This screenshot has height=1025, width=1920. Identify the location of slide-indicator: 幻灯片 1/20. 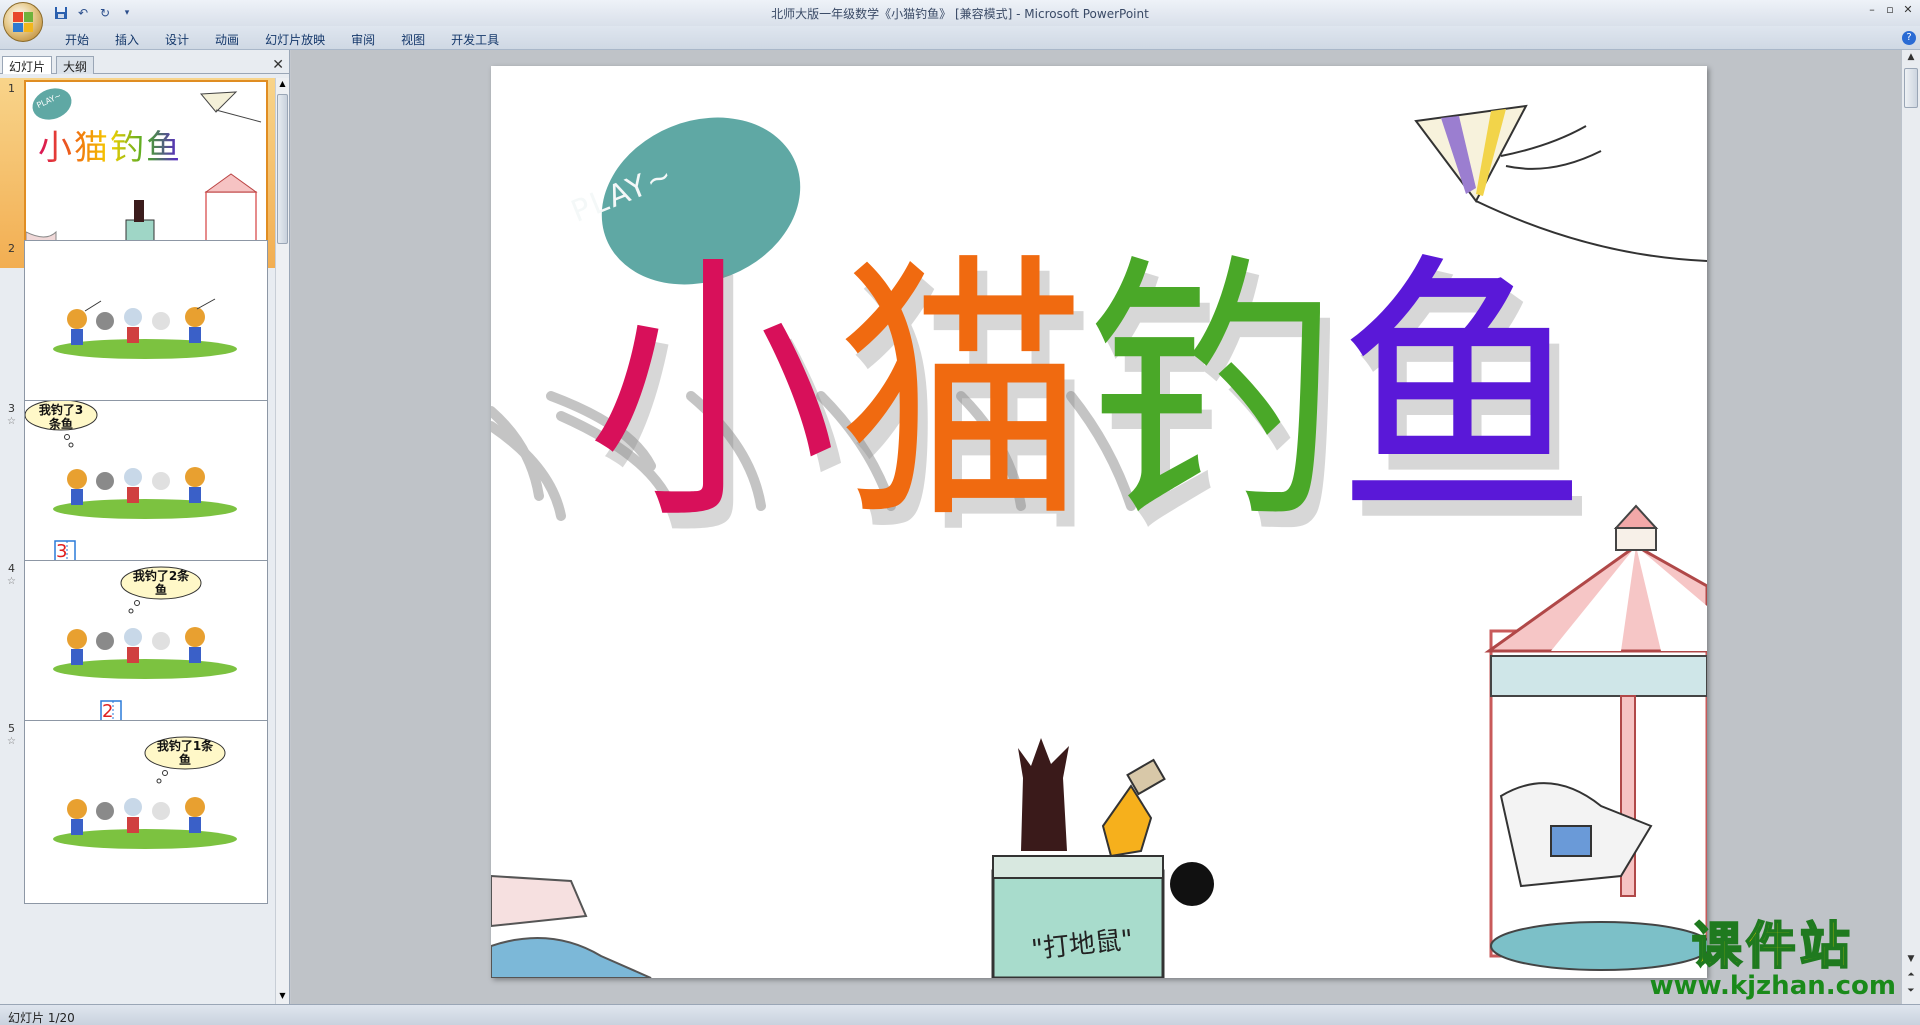
(41, 1018).